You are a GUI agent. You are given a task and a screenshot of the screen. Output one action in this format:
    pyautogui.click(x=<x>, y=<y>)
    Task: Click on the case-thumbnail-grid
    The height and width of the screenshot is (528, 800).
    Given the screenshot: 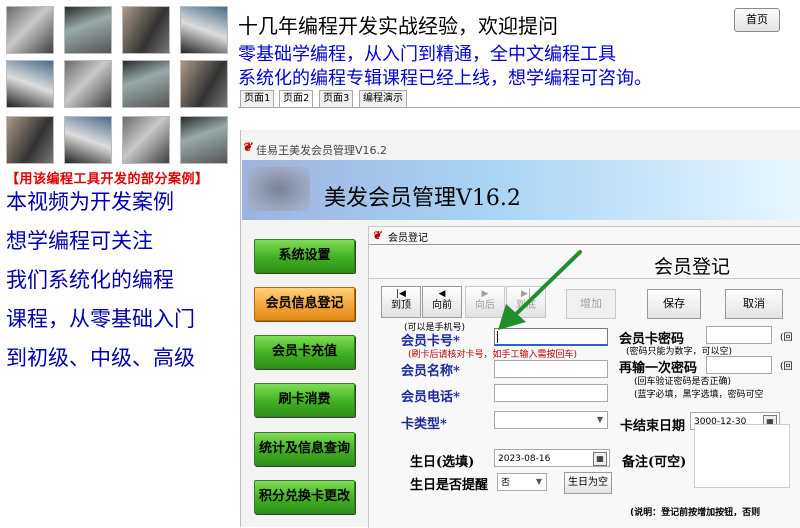 What is the action you would take?
    pyautogui.click(x=119, y=86)
    